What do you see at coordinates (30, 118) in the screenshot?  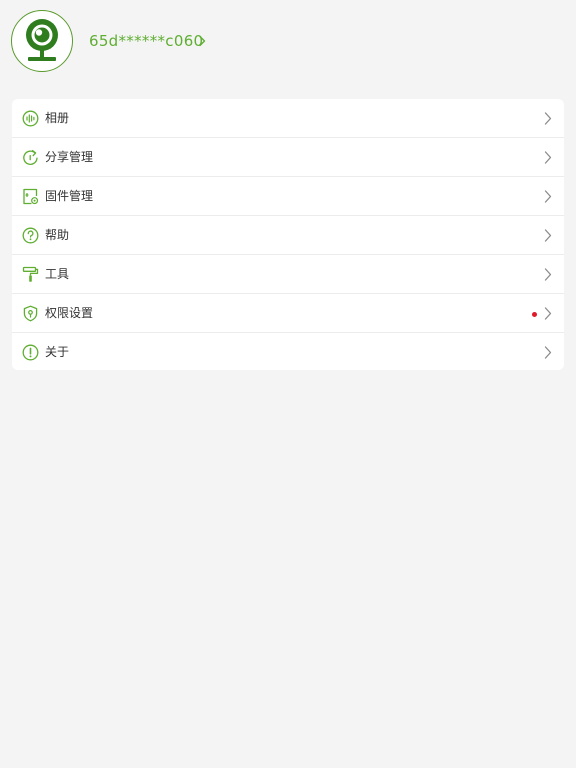 I see `album-icon` at bounding box center [30, 118].